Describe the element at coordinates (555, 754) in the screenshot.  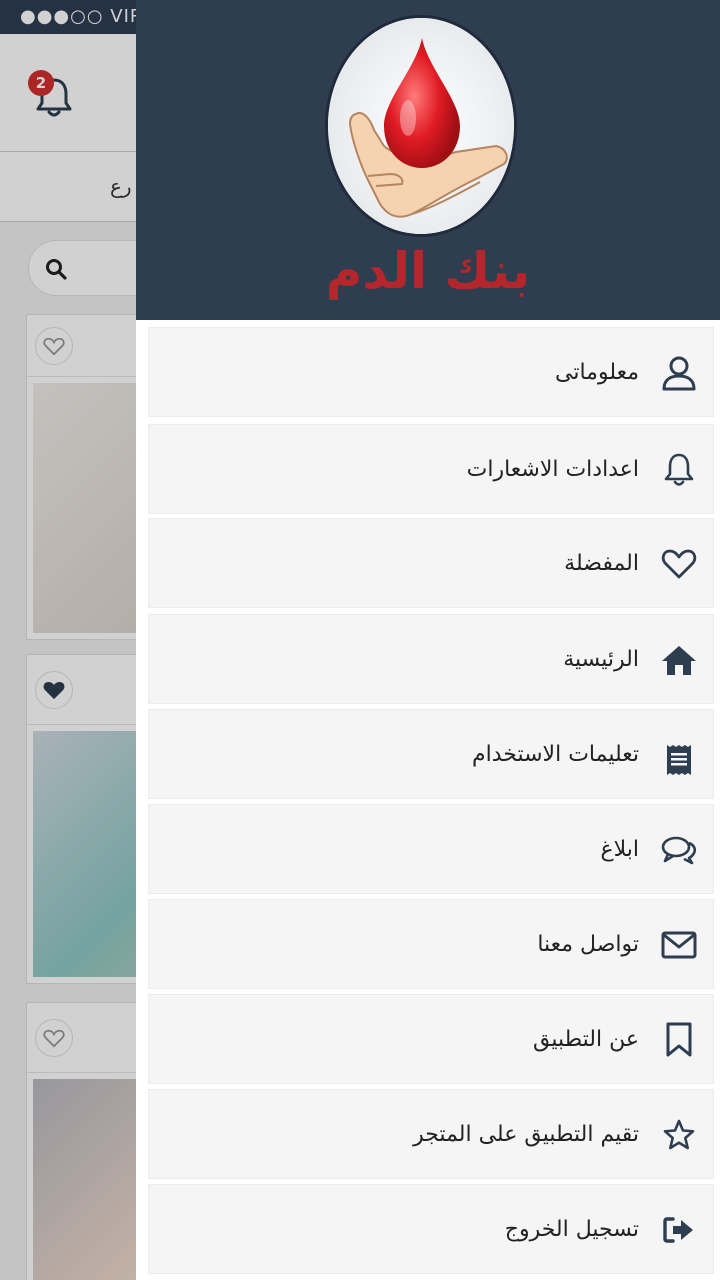
I see `menu-item-label: تعليمات الاستخدام` at that location.